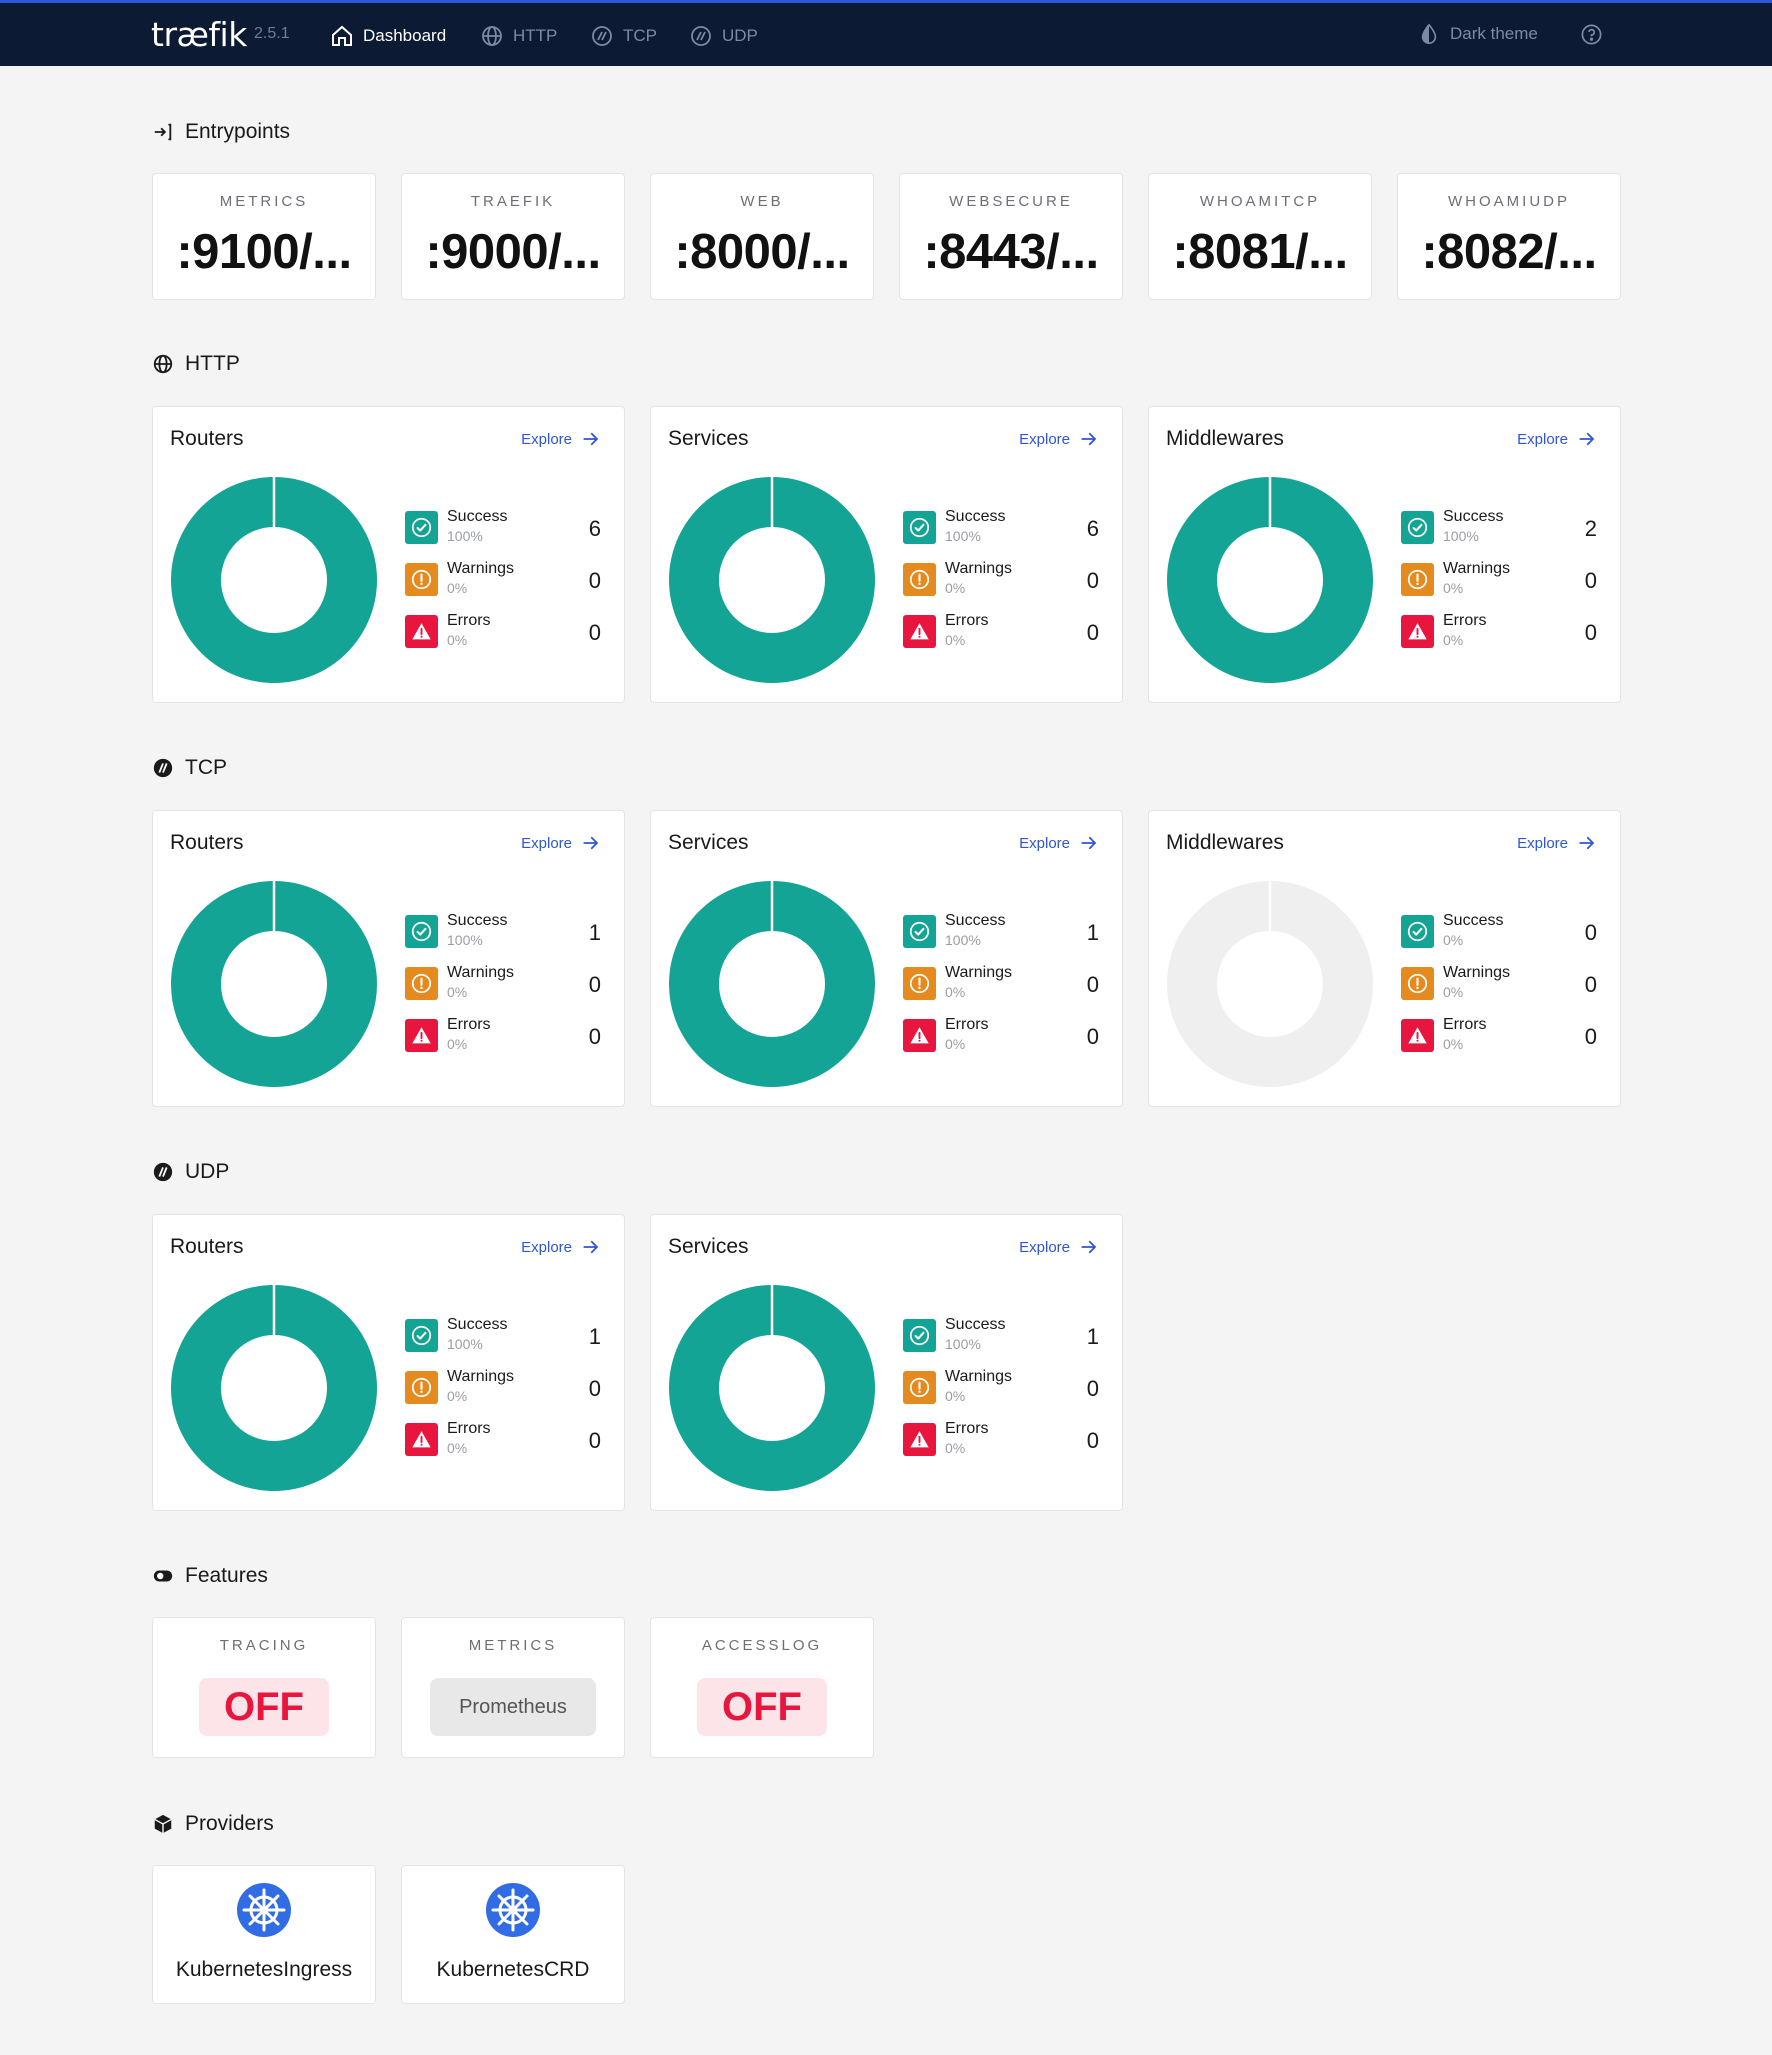  Describe the element at coordinates (723, 36) in the screenshot. I see `nav-udp: UDP` at that location.